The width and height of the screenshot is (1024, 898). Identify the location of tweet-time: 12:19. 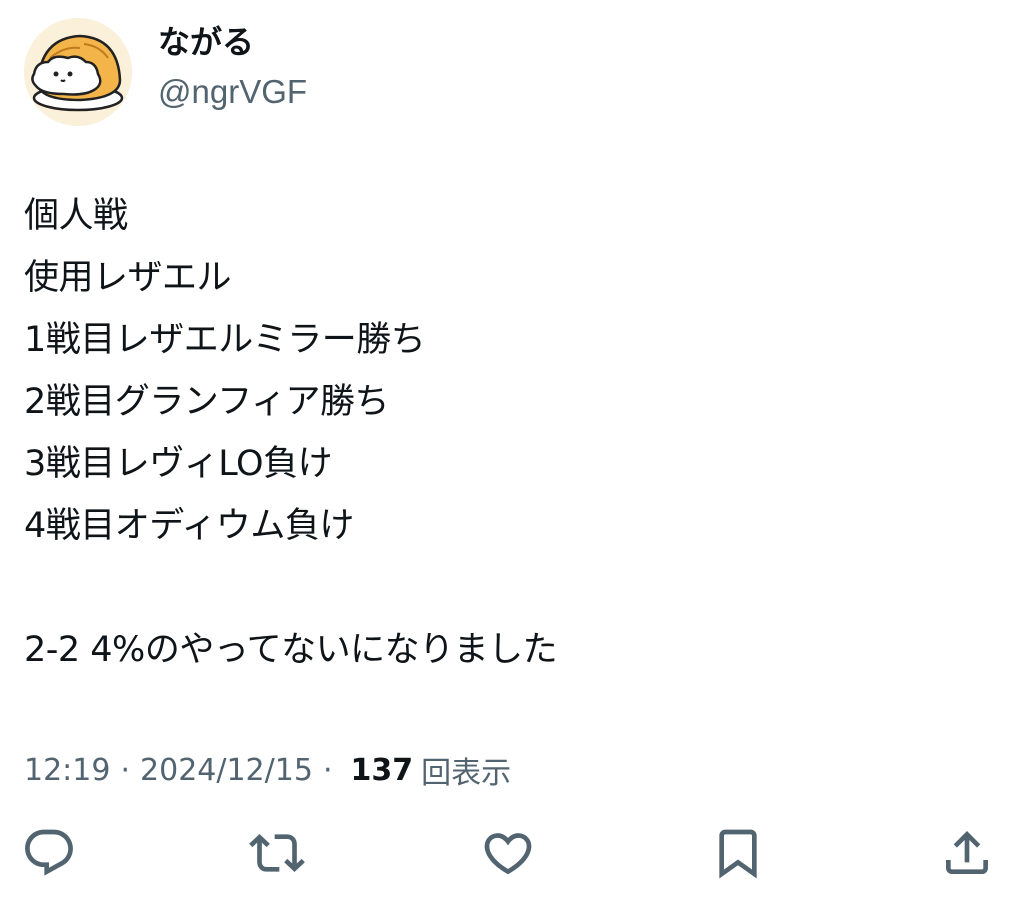
(67, 770).